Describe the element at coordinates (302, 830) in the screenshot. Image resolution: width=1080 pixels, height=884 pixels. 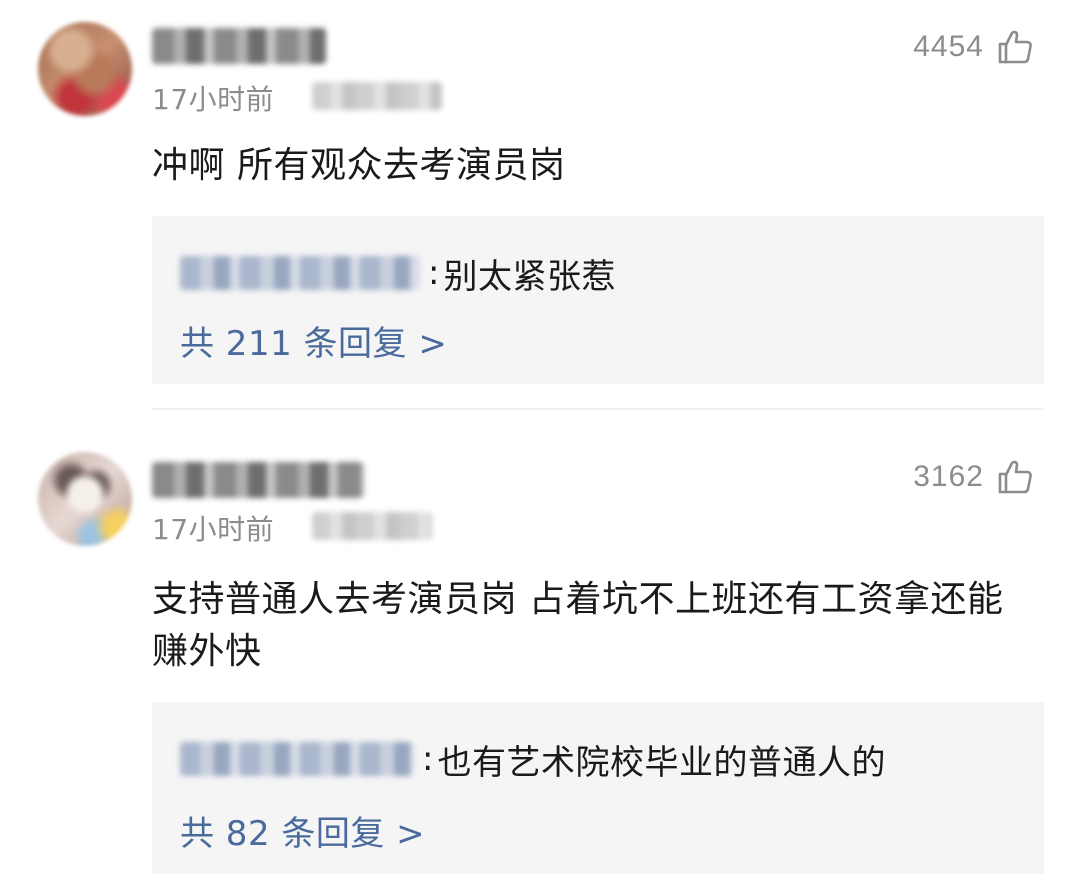
I see `view-replies-link: 共 82 条回复 >` at that location.